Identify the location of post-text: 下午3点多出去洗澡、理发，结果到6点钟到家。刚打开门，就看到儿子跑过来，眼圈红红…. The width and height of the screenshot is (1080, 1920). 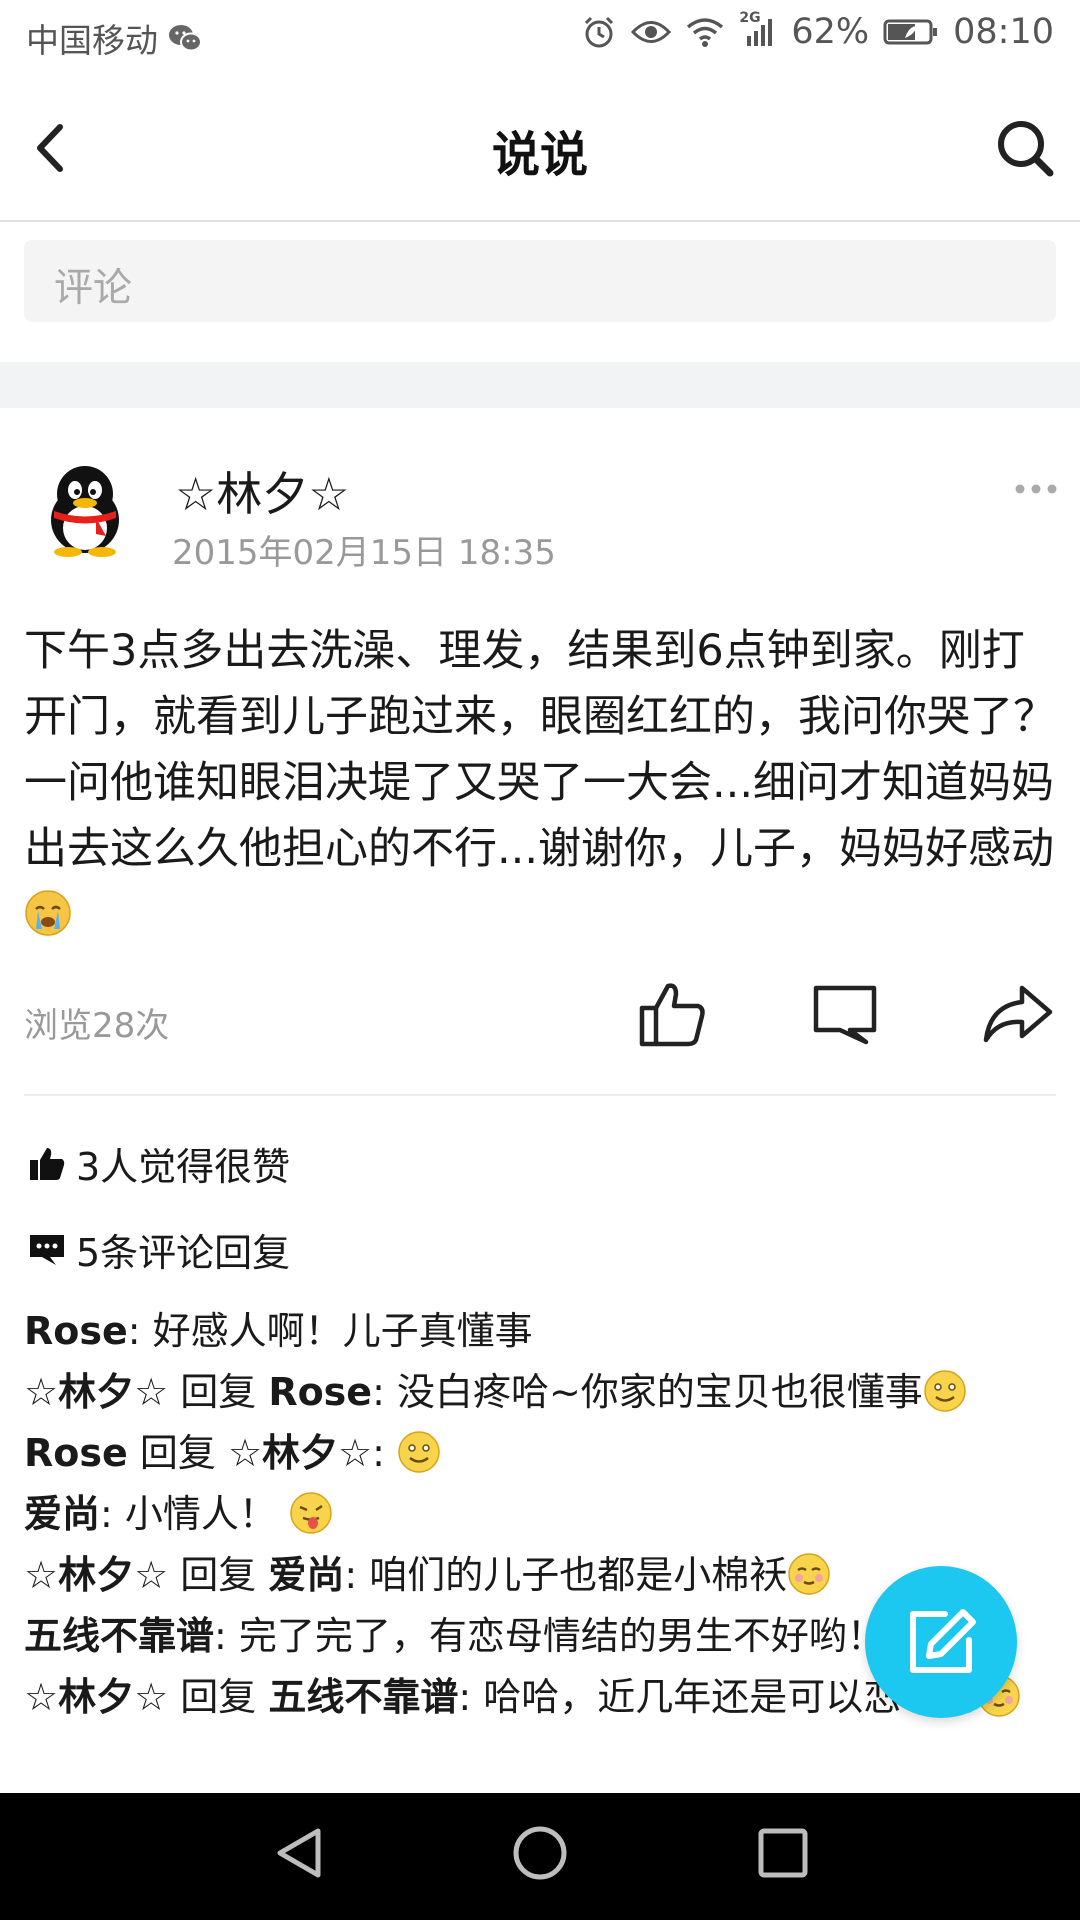
(540, 750).